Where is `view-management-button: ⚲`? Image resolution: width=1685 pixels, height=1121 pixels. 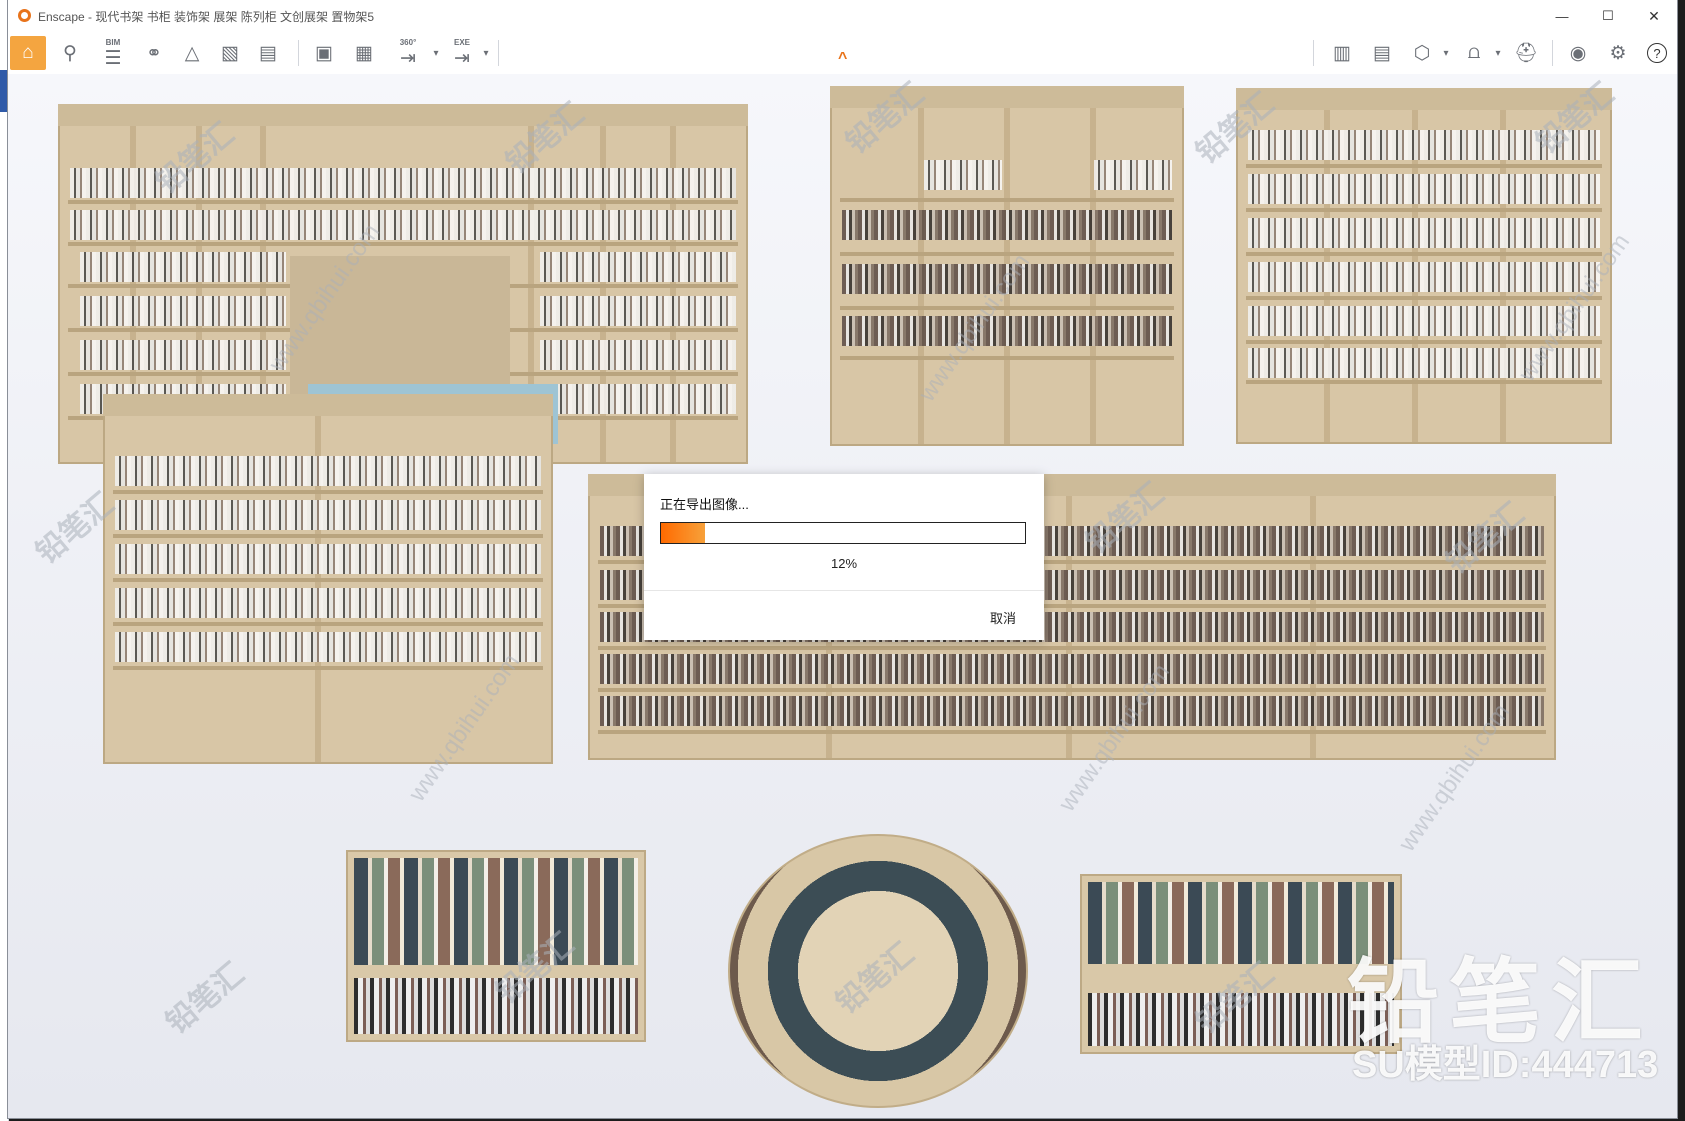
view-management-button: ⚲ is located at coordinates (70, 53).